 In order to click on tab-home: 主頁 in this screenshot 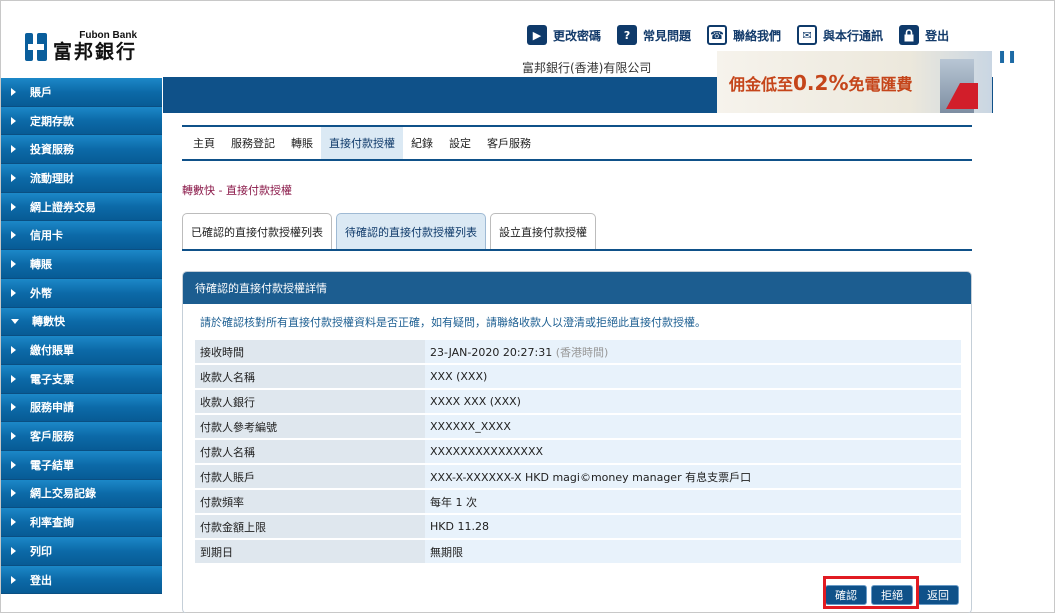, I will do `click(204, 143)`.